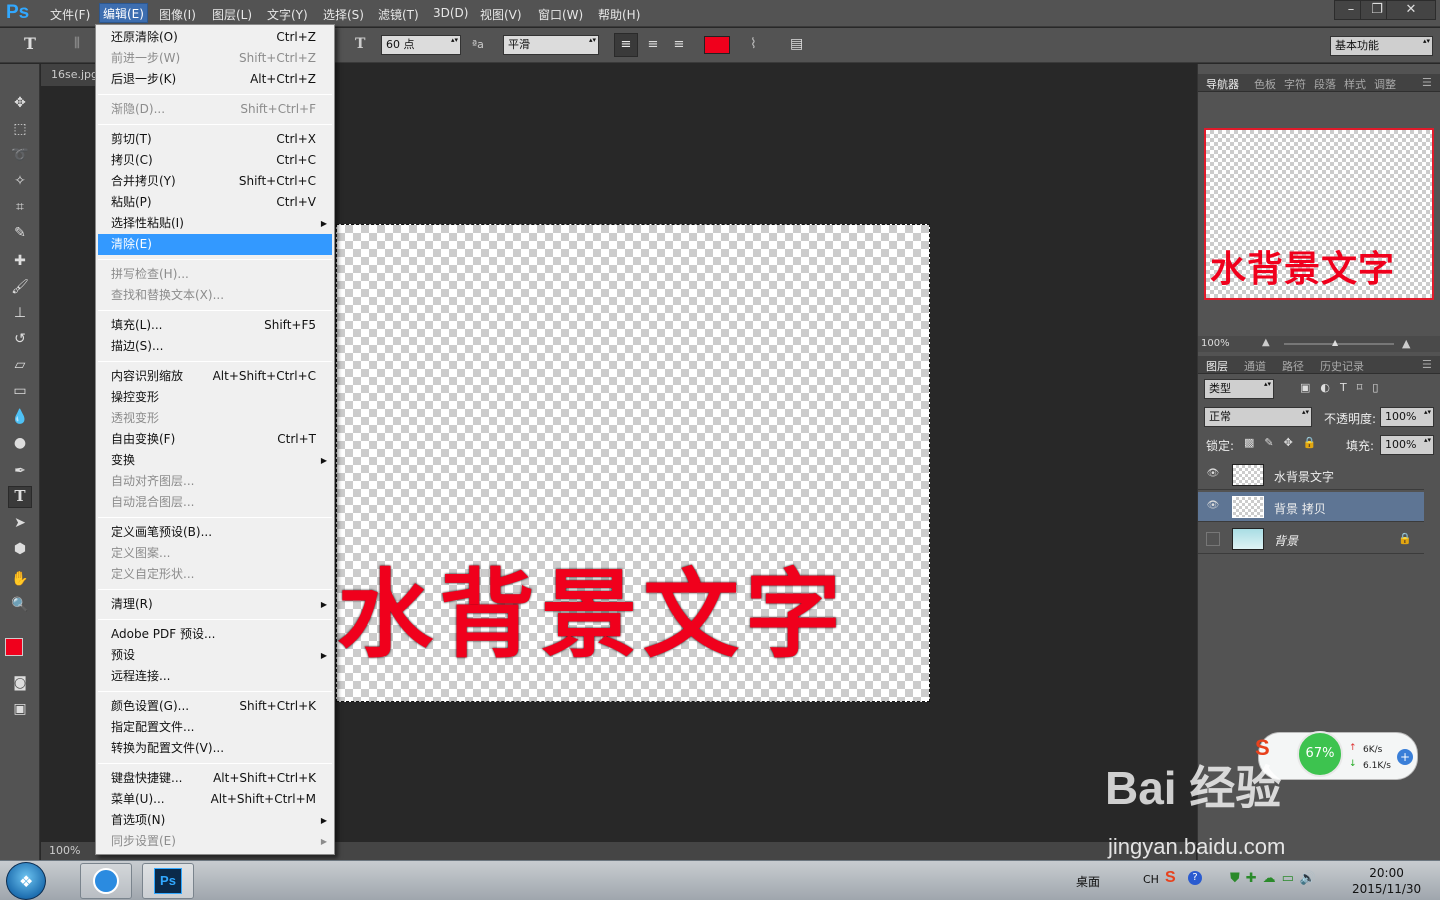 Image resolution: width=1440 pixels, height=900 pixels. What do you see at coordinates (1381, 46) in the screenshot?
I see `workspace-select: 基本功能` at bounding box center [1381, 46].